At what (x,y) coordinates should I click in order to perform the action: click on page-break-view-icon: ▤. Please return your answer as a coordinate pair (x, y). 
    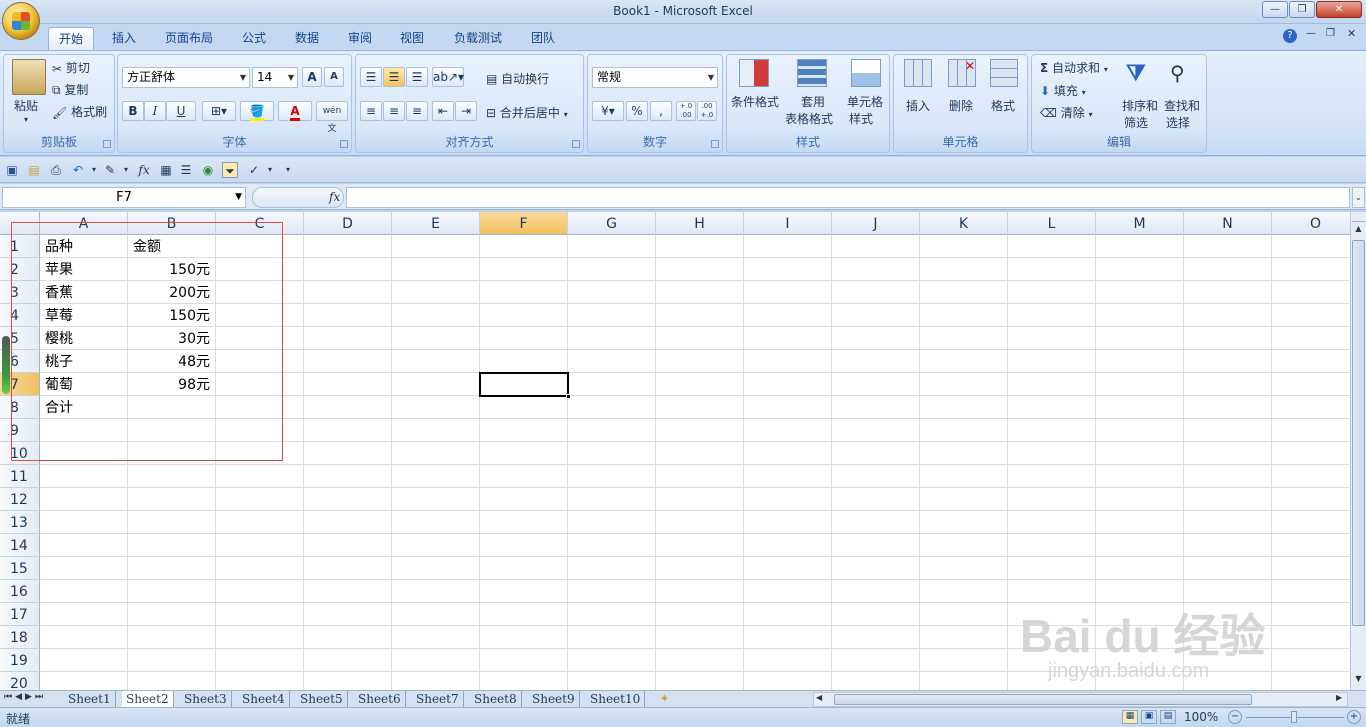
    Looking at the image, I should click on (1168, 717).